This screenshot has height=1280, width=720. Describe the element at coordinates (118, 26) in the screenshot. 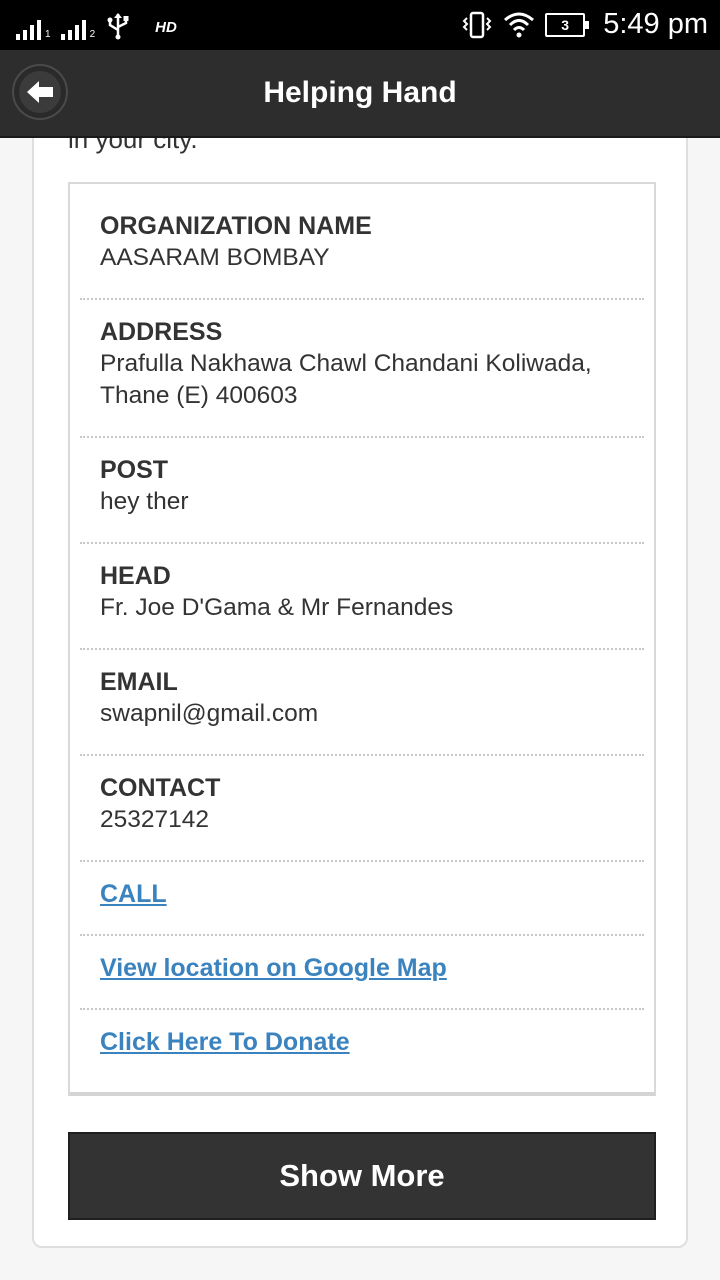

I see `usb-icon` at that location.